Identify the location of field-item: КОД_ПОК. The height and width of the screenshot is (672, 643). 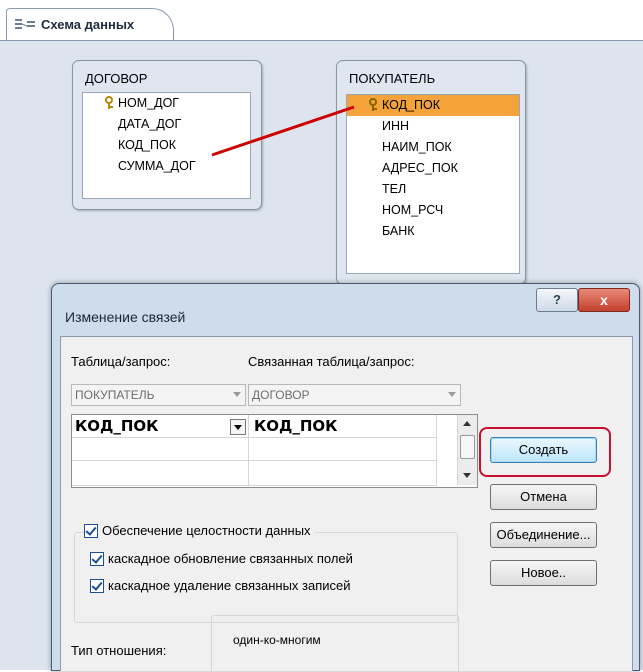
(166, 145).